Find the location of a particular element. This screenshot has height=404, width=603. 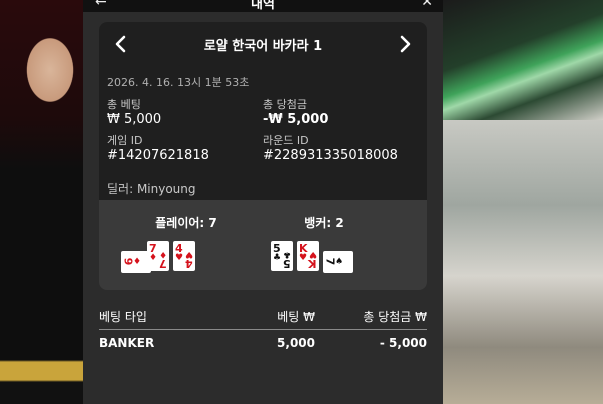

card-suit-icon: ♠ is located at coordinates (339, 262).